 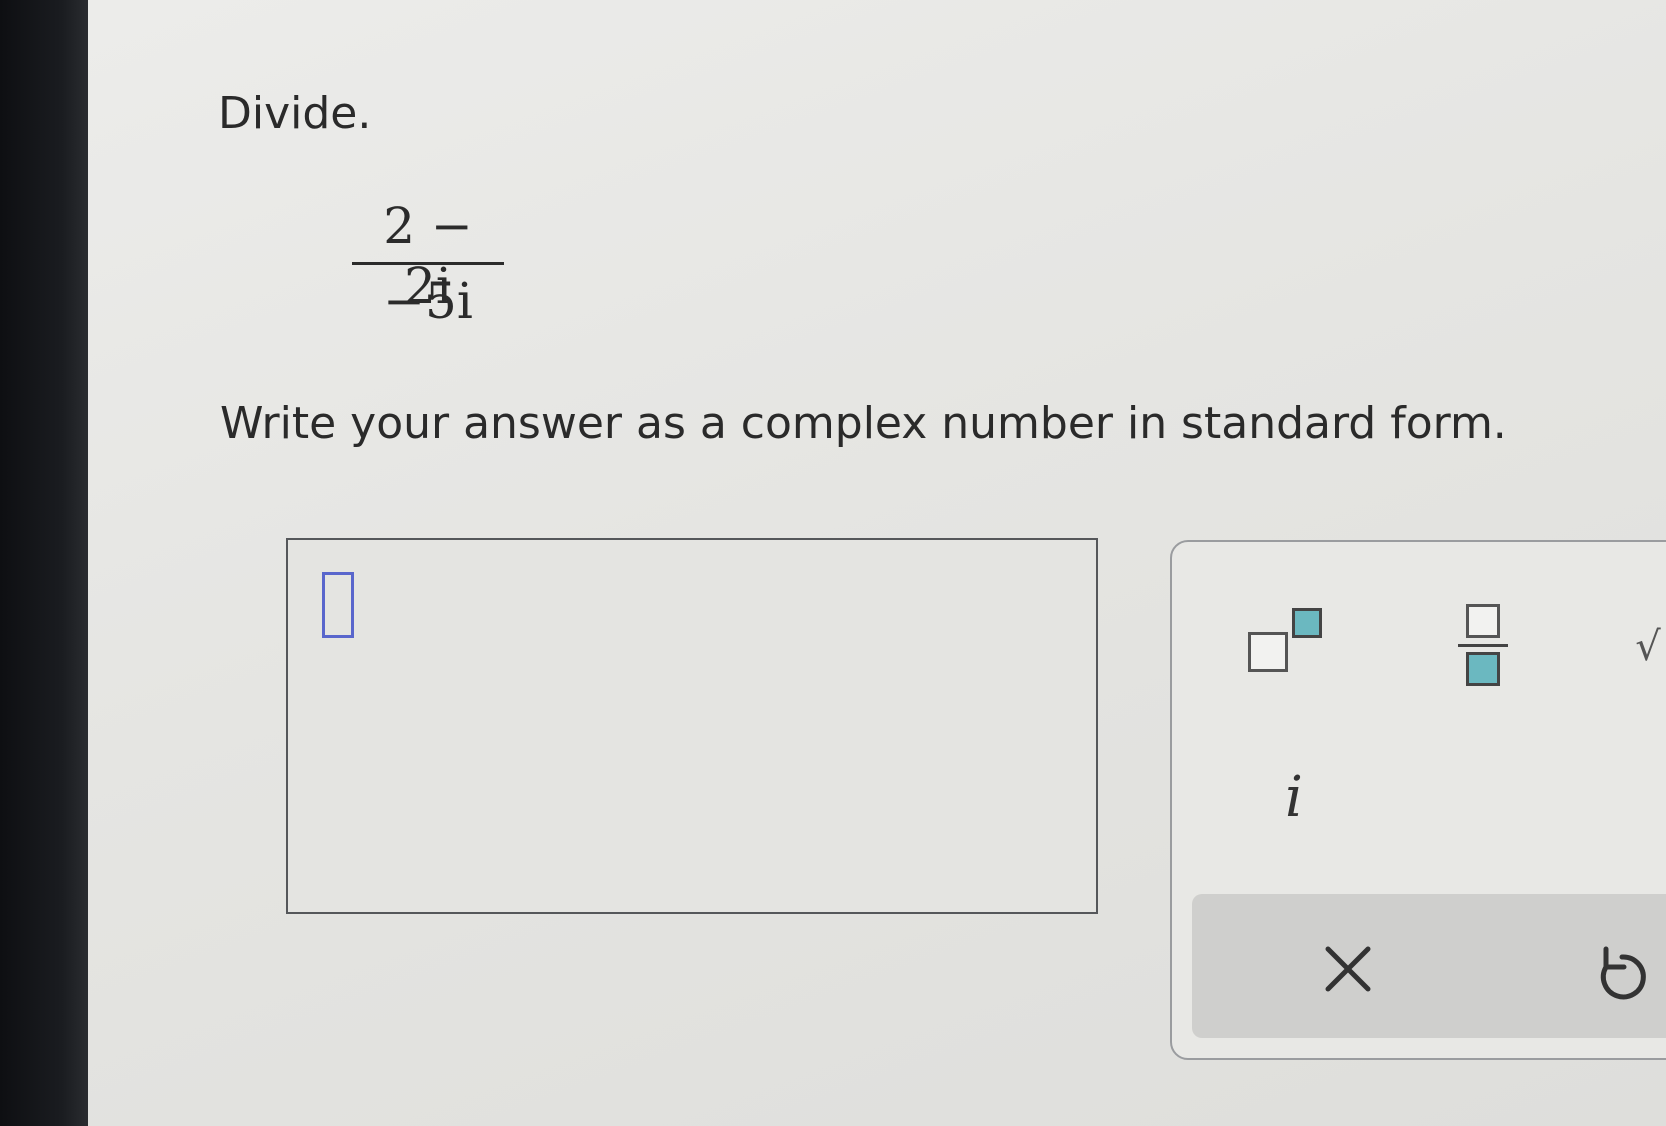 I want to click on monitor-bezel, so click(x=44, y=563).